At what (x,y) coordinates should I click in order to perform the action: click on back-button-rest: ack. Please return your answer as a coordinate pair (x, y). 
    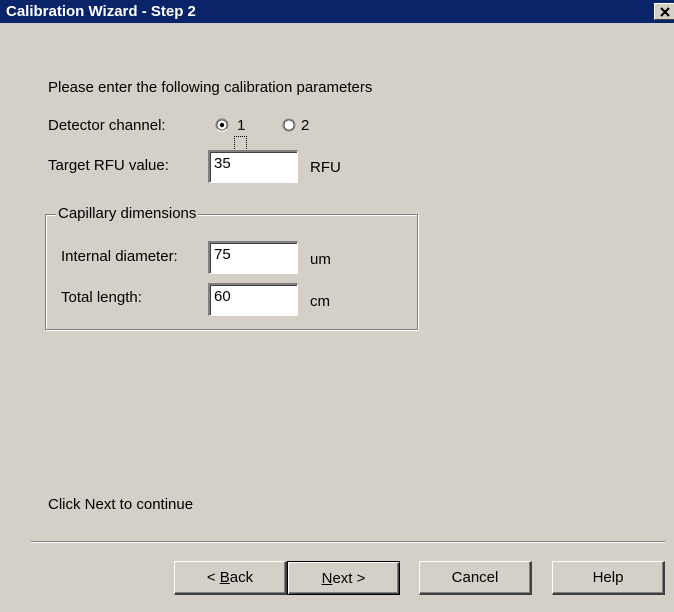
    Looking at the image, I should click on (241, 577).